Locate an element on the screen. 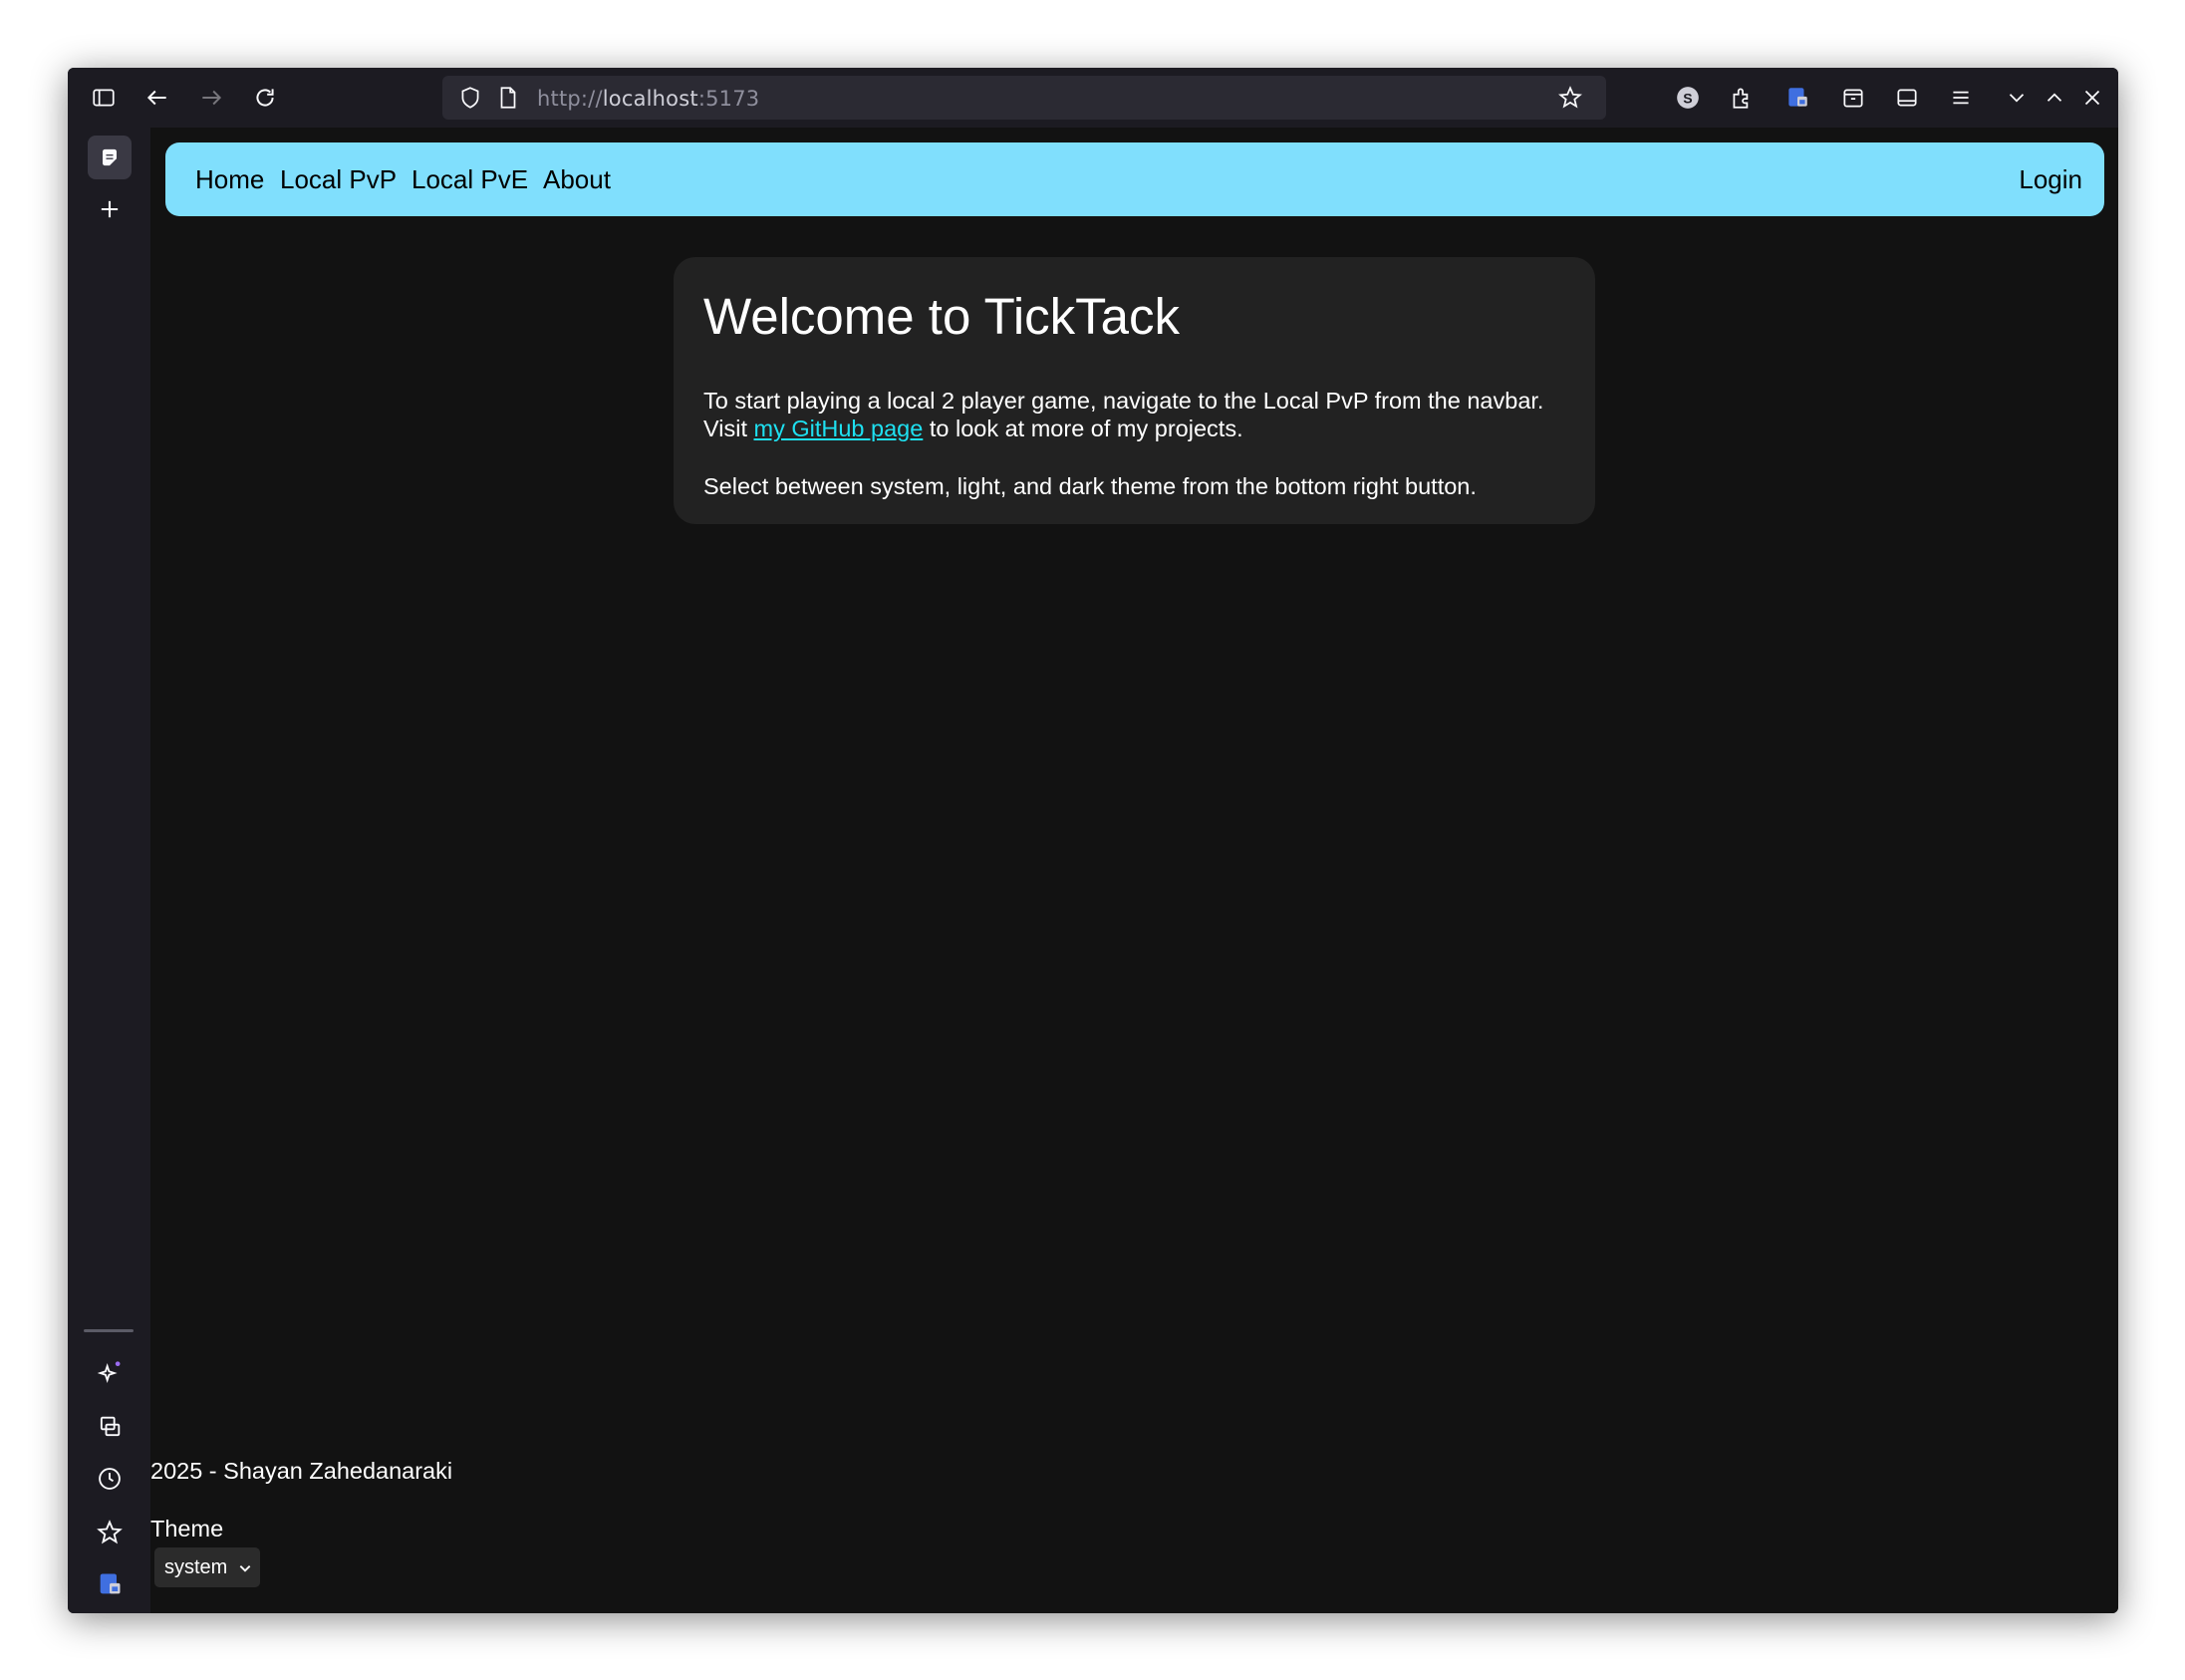 Image resolution: width=2185 pixels, height=1680 pixels. visit-prefix: Visit is located at coordinates (728, 428).